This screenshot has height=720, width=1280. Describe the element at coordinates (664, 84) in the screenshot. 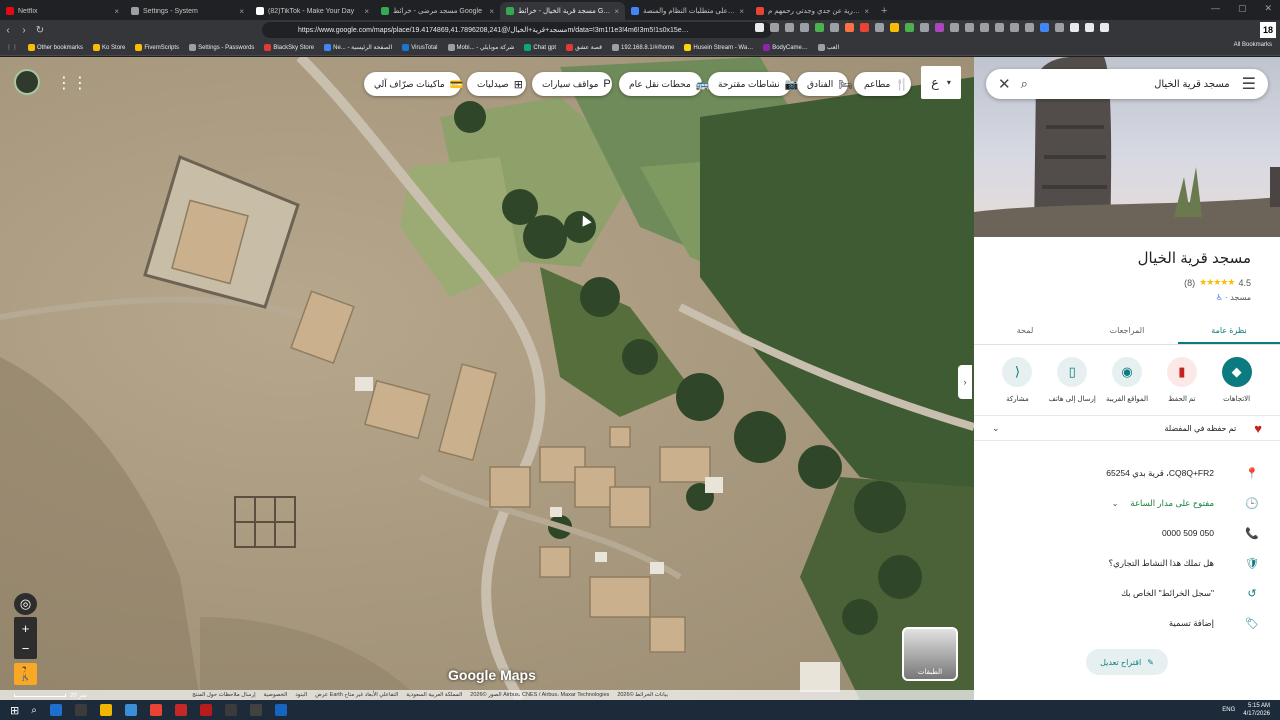

I see `category-chip: محطات نقل عام 🚌` at that location.